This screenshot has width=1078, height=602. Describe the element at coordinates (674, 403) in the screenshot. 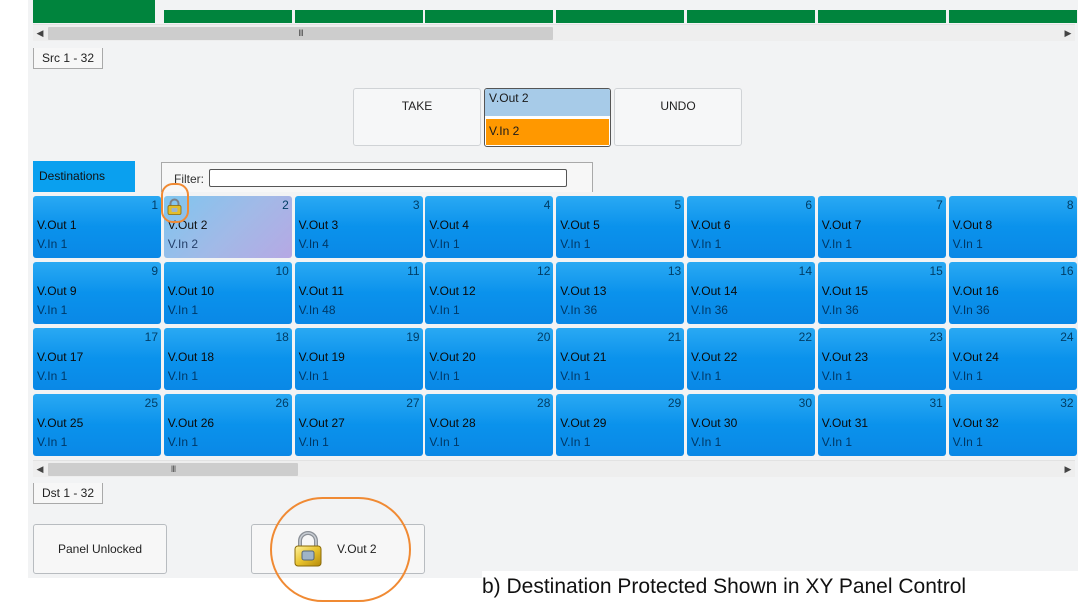

I see `destination-number: 29` at that location.